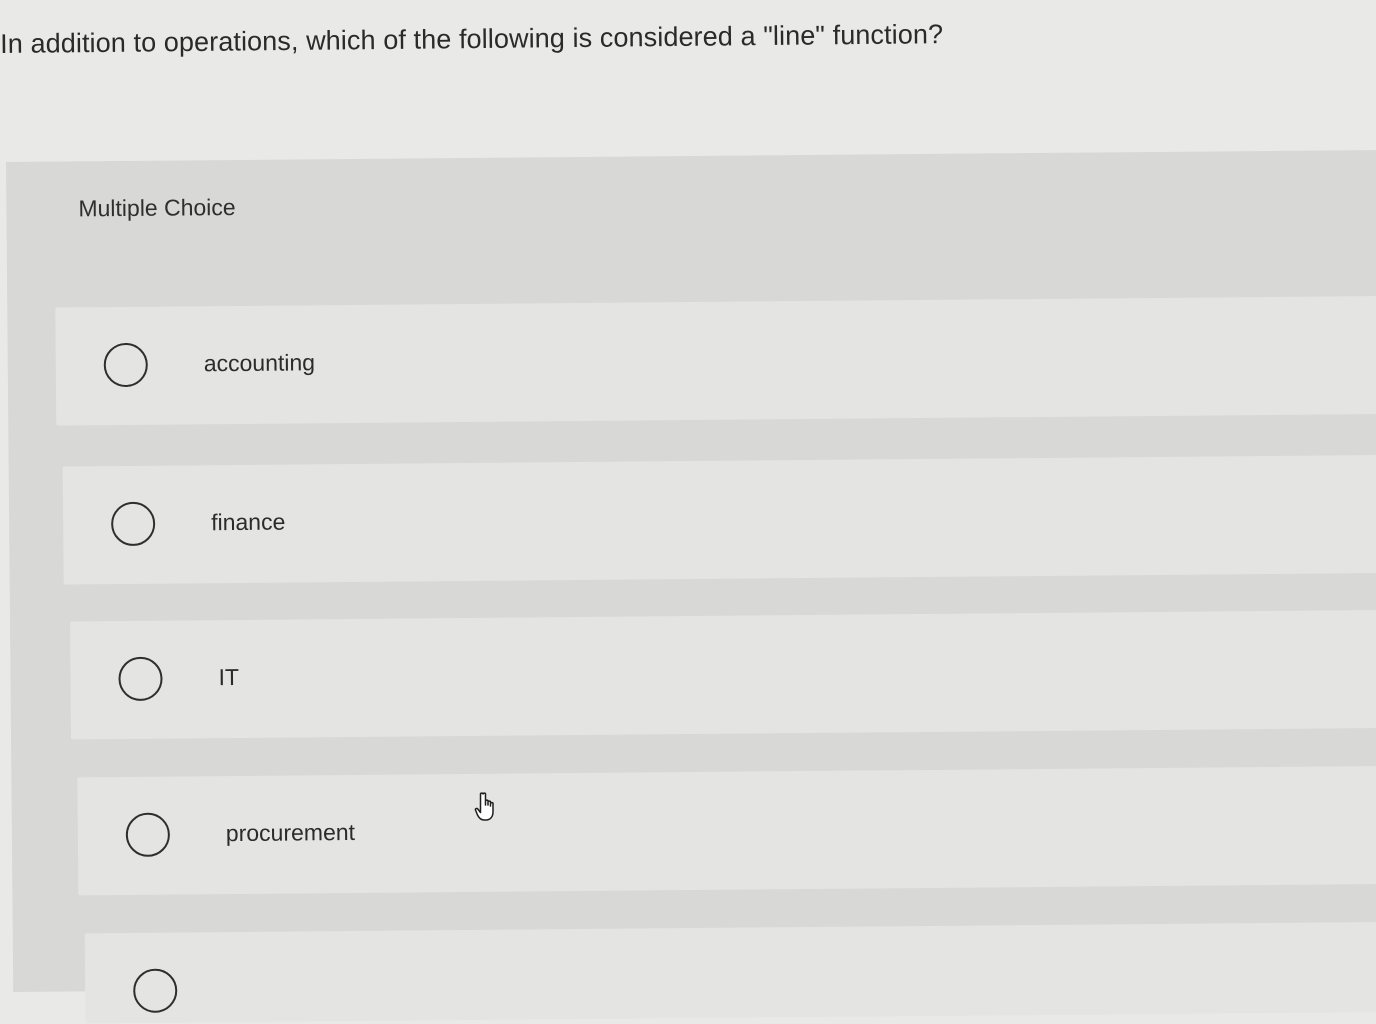 This screenshot has height=1024, width=1376. Describe the element at coordinates (248, 522) in the screenshot. I see `choice-label: finance` at that location.